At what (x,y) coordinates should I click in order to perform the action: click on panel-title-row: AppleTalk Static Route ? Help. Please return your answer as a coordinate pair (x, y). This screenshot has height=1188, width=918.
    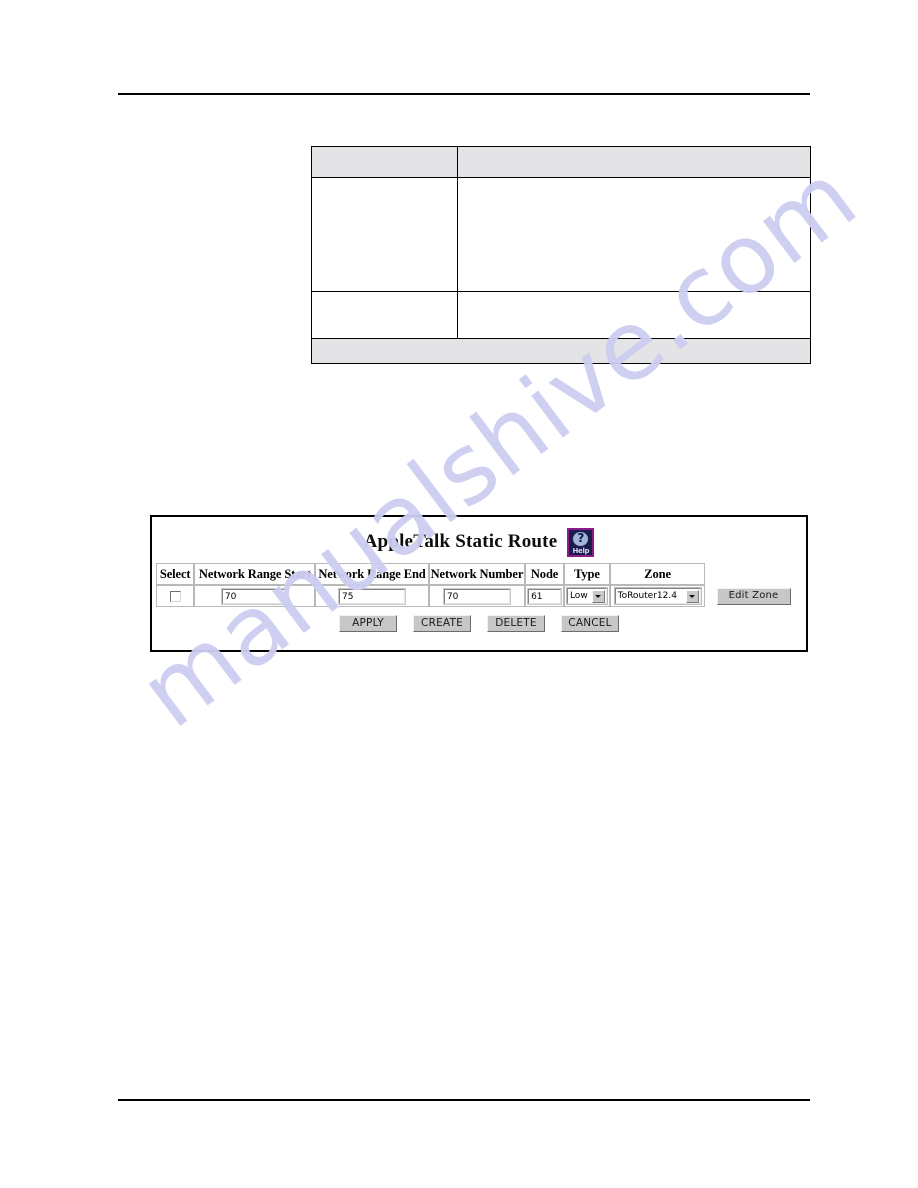
    Looking at the image, I should click on (479, 540).